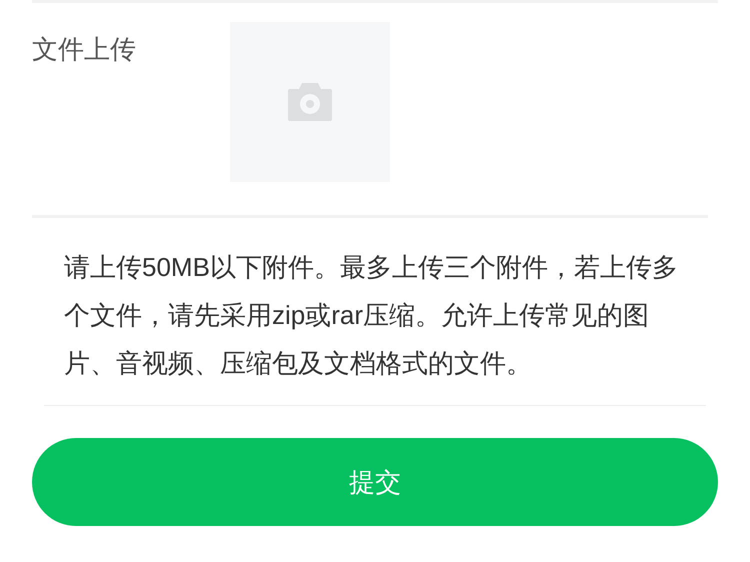 The width and height of the screenshot is (750, 562). I want to click on submit-button: 提交, so click(375, 482).